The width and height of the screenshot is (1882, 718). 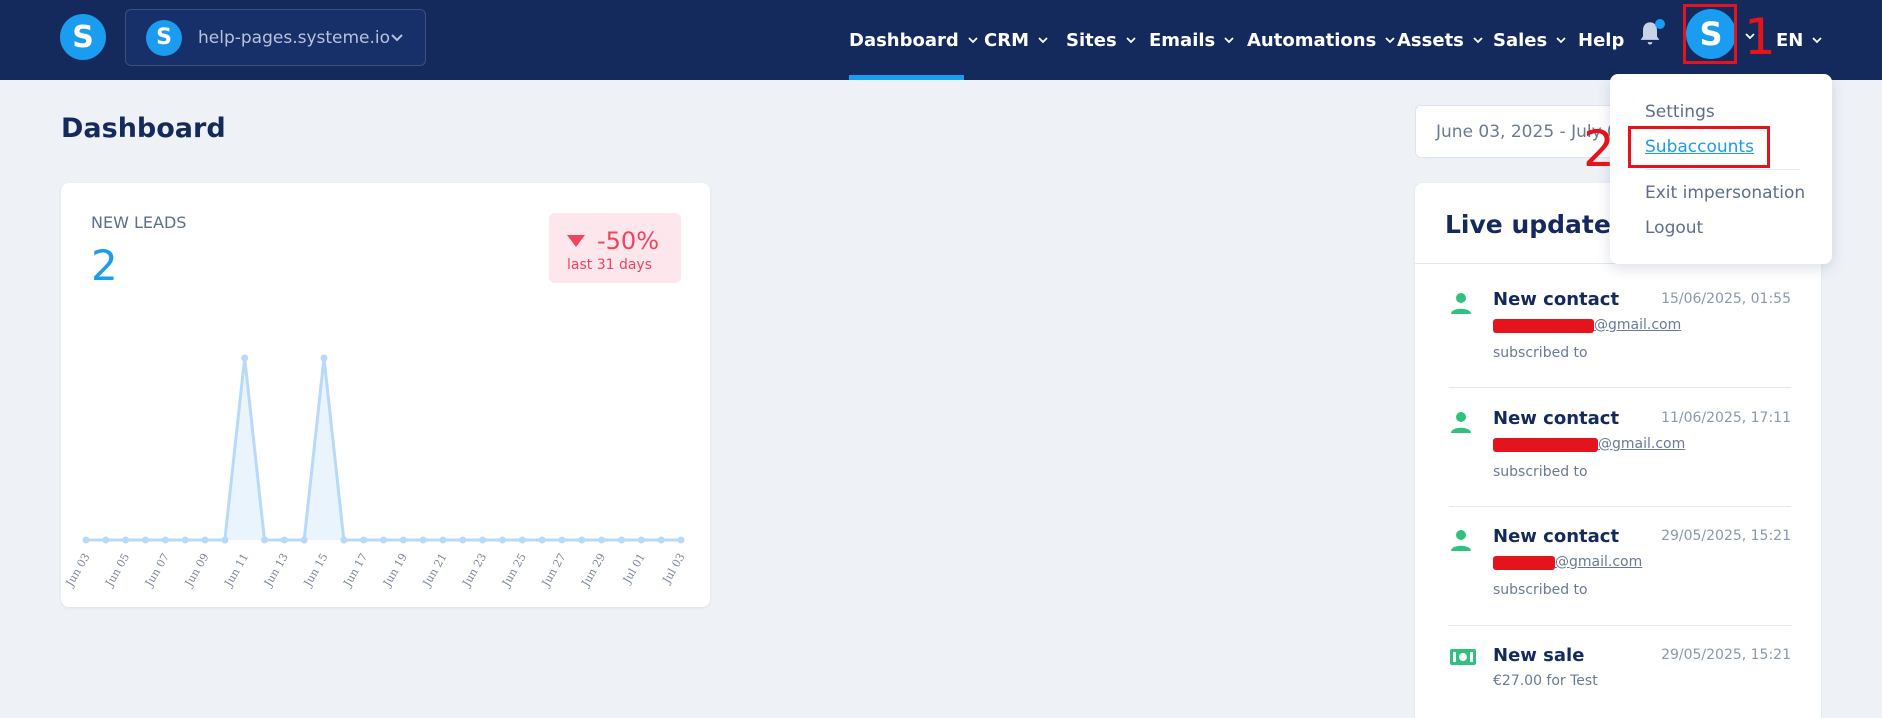 I want to click on nav-emails-label: Emails, so click(x=1182, y=40).